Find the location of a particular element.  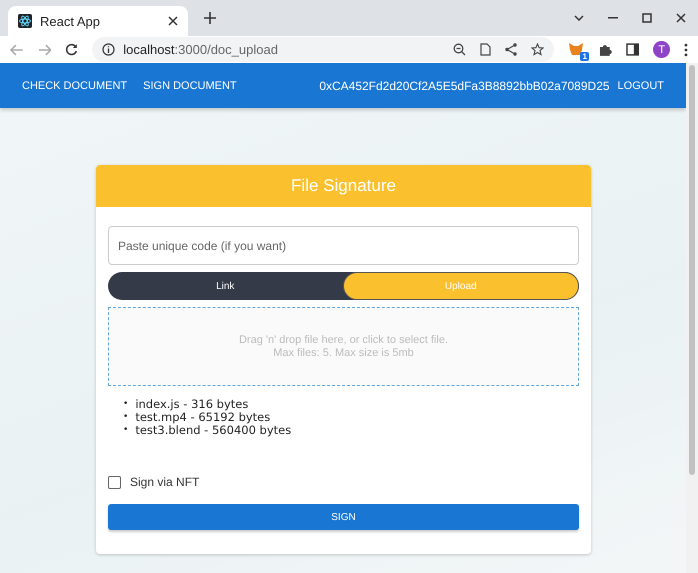

chevron-down-icon is located at coordinates (579, 18).